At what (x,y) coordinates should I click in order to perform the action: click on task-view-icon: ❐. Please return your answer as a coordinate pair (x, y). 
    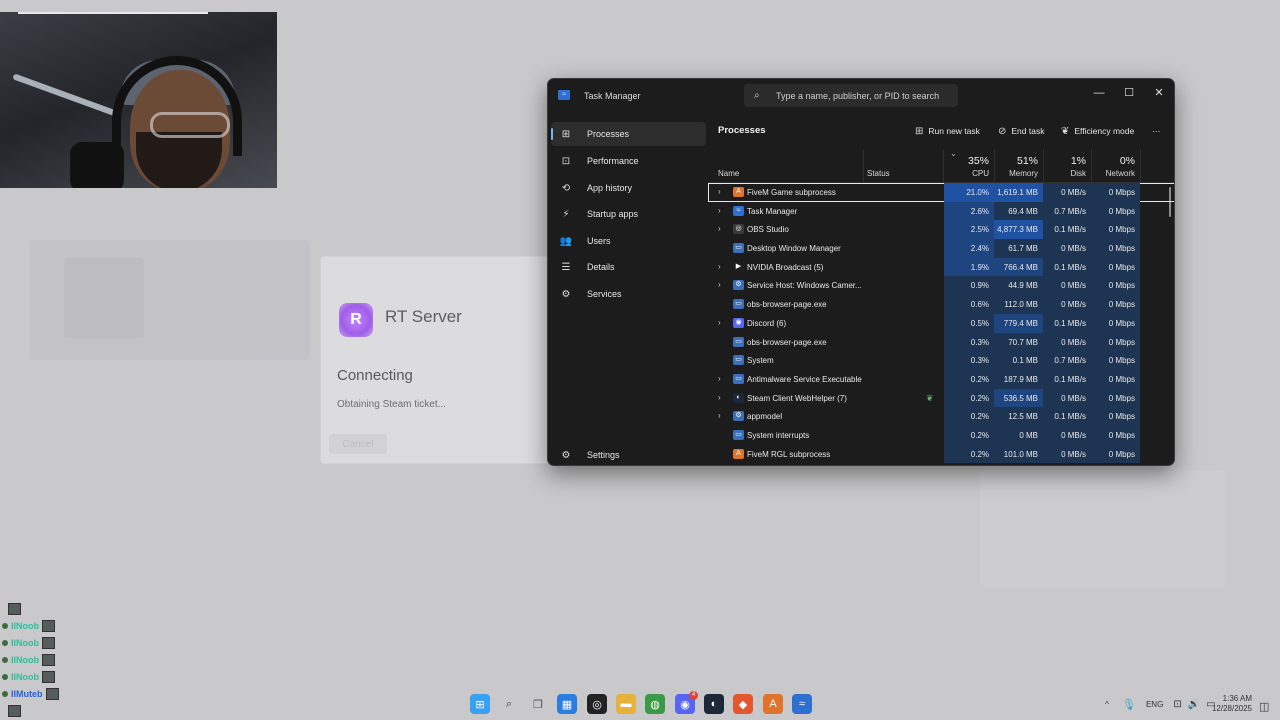
    Looking at the image, I should click on (538, 704).